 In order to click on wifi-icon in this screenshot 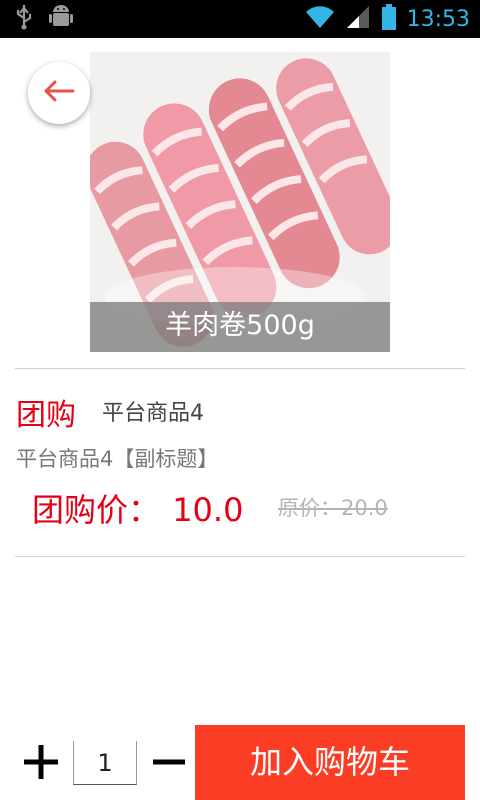, I will do `click(320, 19)`.